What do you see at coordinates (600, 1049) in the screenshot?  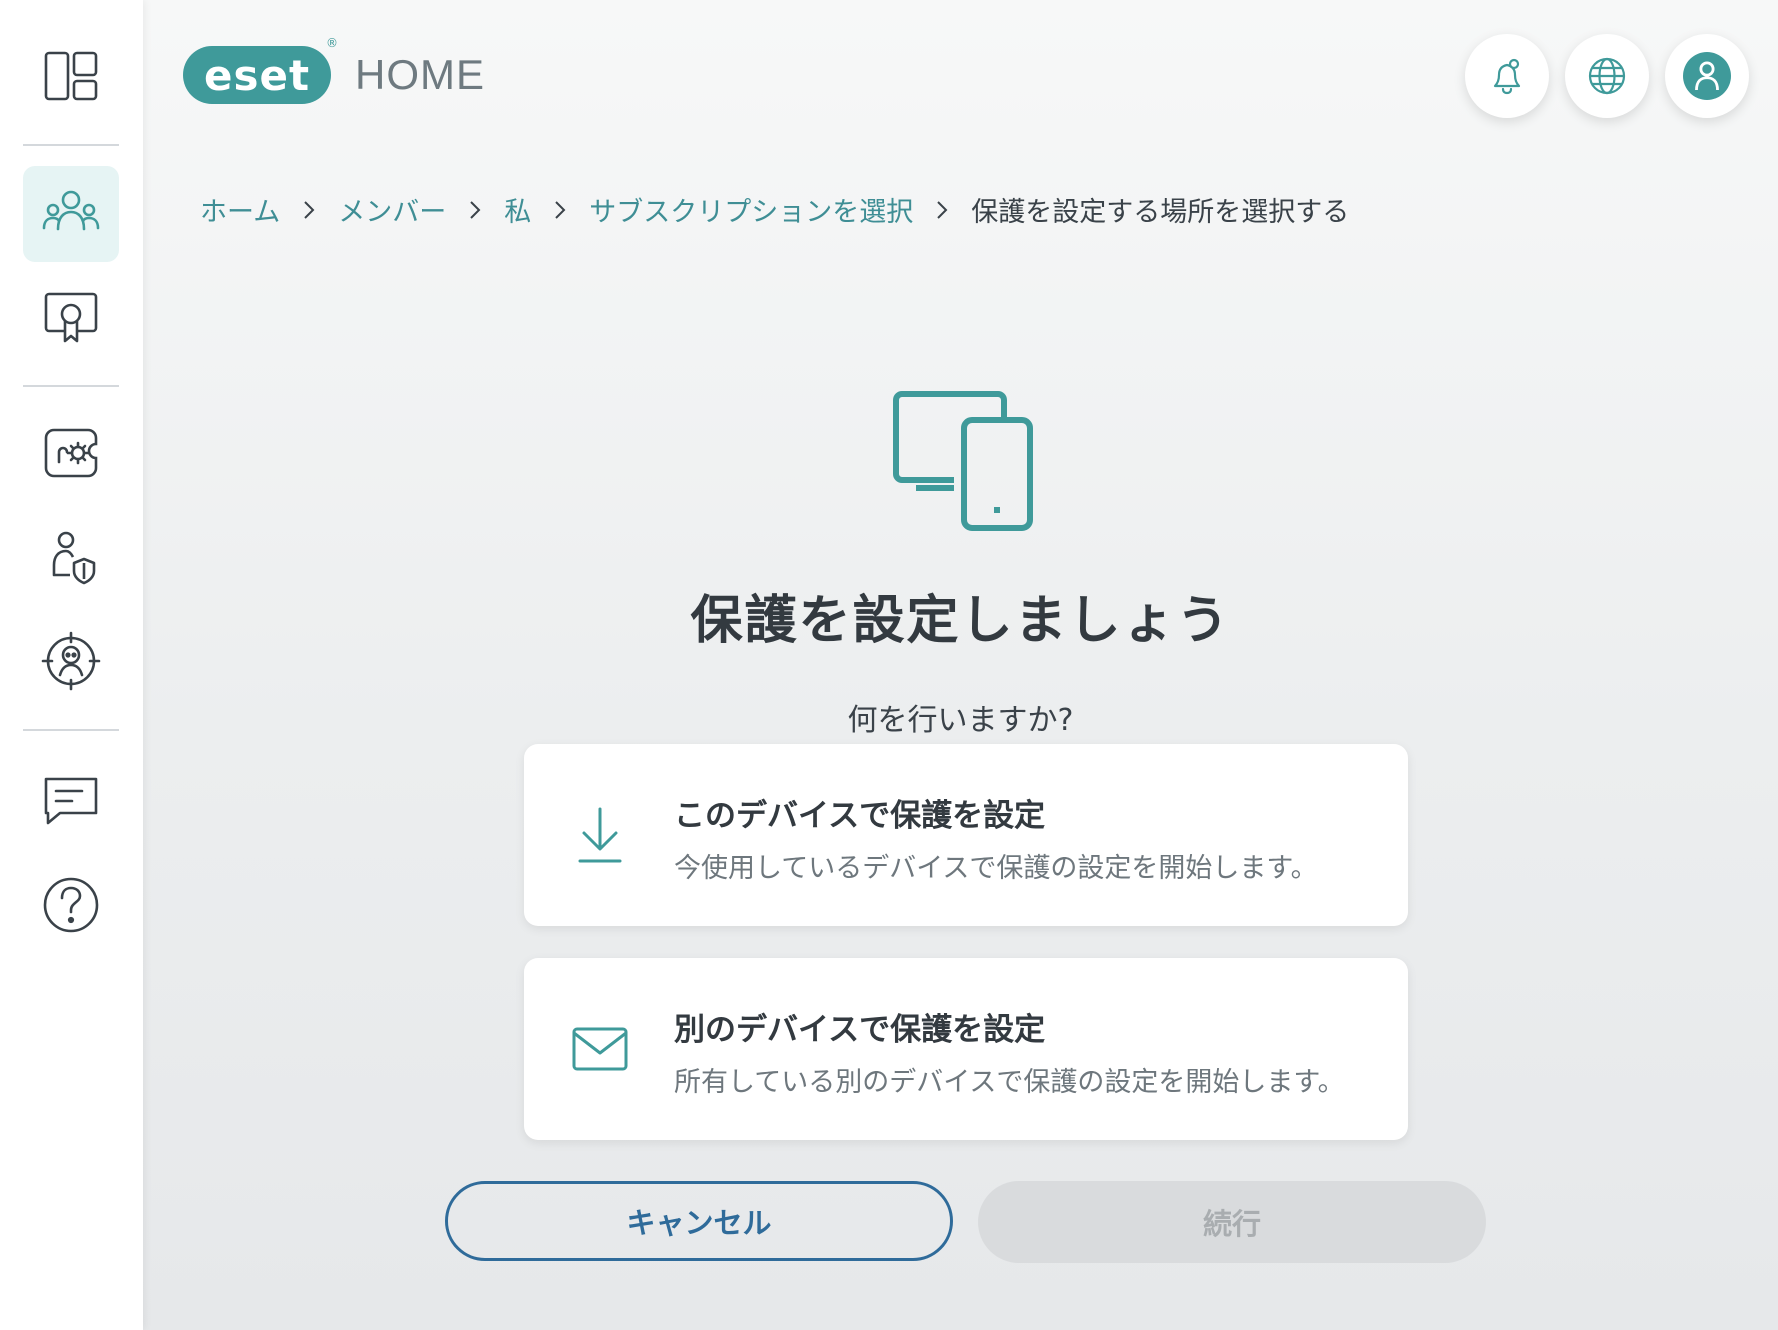 I see `mail-icon` at bounding box center [600, 1049].